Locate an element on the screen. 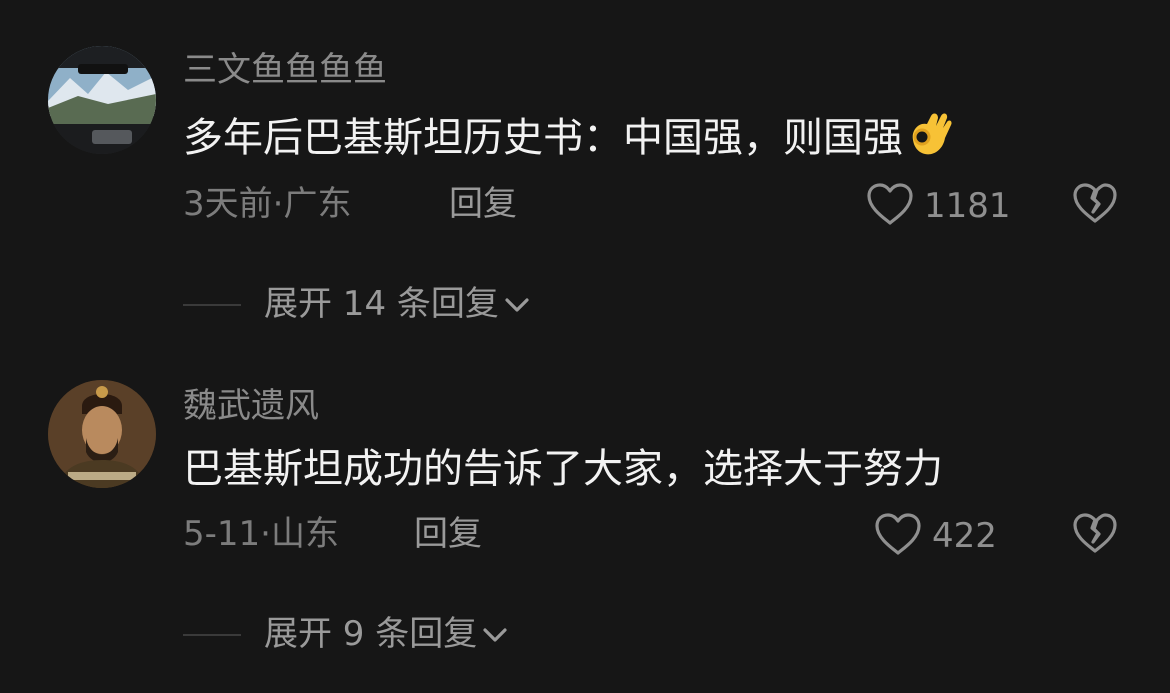 The image size is (1170, 693). expand-replies-label: 展开 9 条回复 is located at coordinates (371, 634).